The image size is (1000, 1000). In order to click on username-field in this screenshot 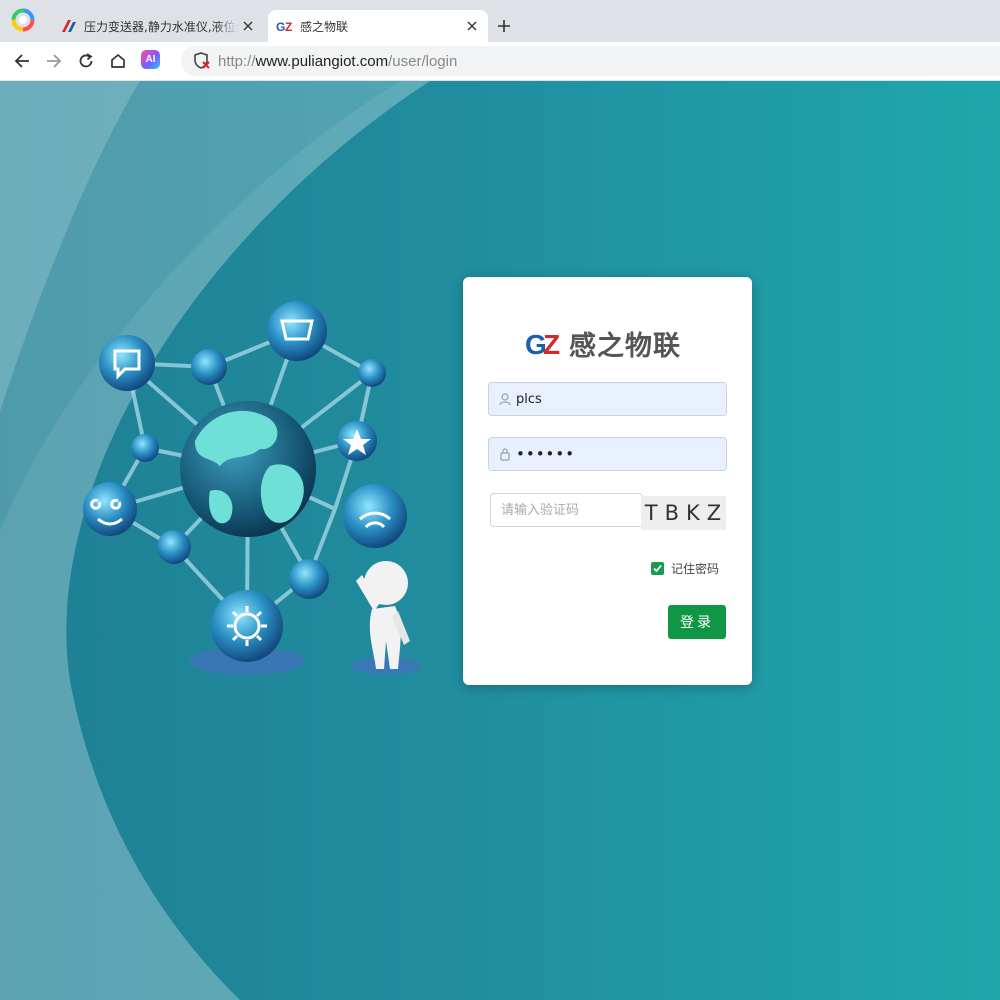, I will do `click(607, 399)`.